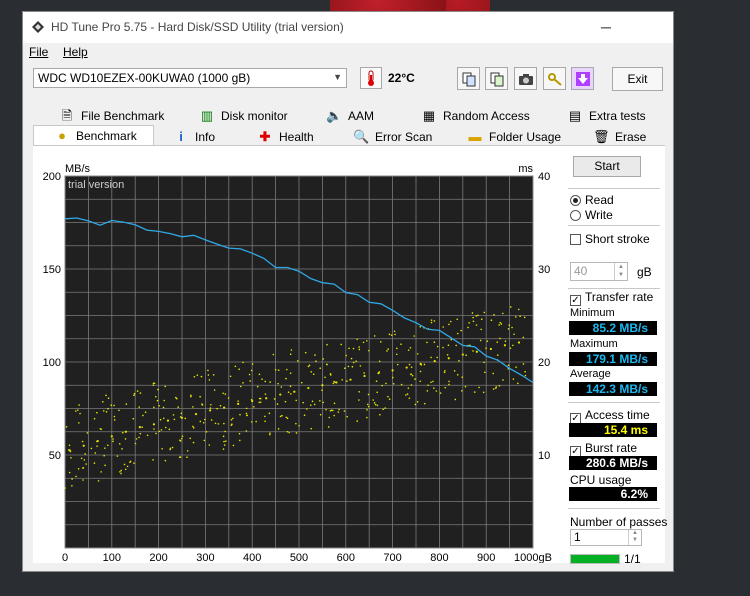 The width and height of the screenshot is (750, 596). I want to click on tab-random-access: ▦ Random Access, so click(475, 115).